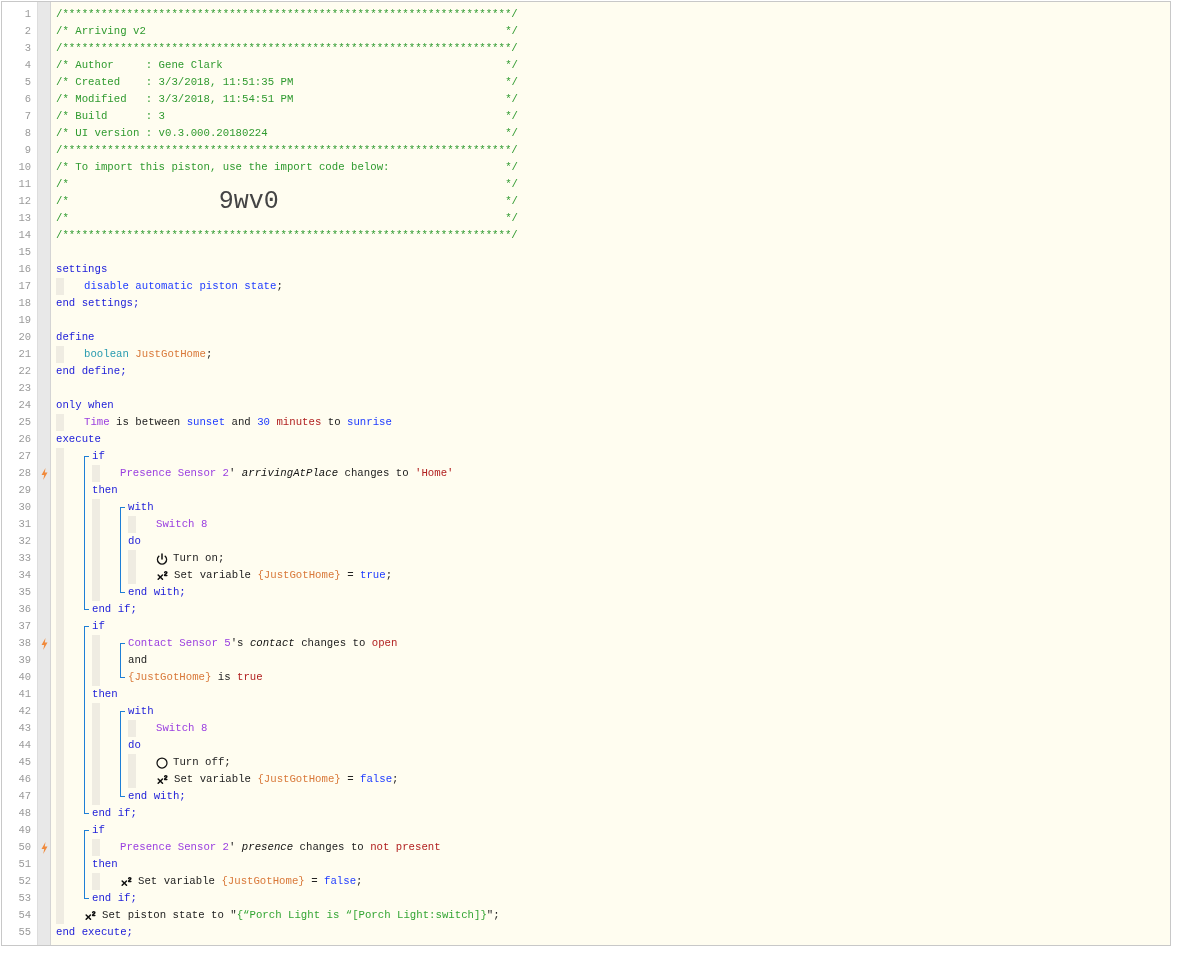 This screenshot has width=1178, height=964. Describe the element at coordinates (24, 813) in the screenshot. I see `line-number: 48` at that location.